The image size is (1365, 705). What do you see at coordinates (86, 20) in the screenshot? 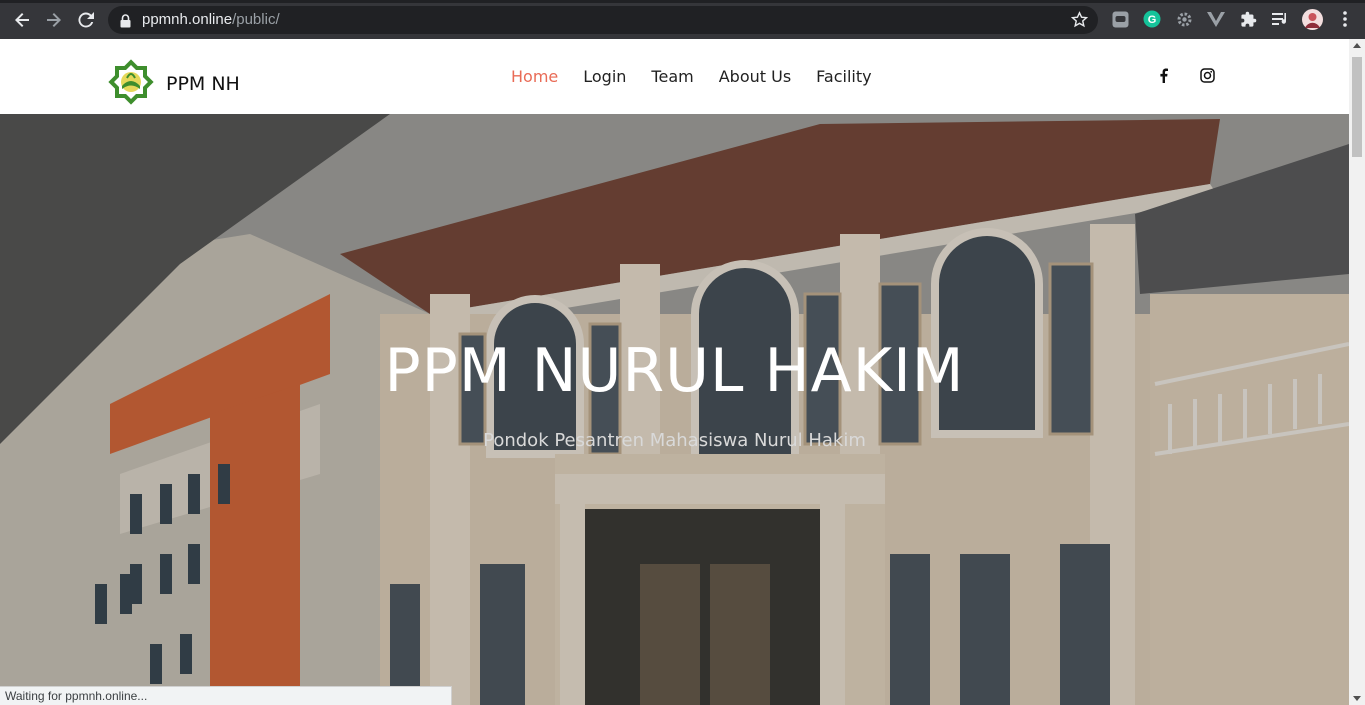
I see `reload-icon` at bounding box center [86, 20].